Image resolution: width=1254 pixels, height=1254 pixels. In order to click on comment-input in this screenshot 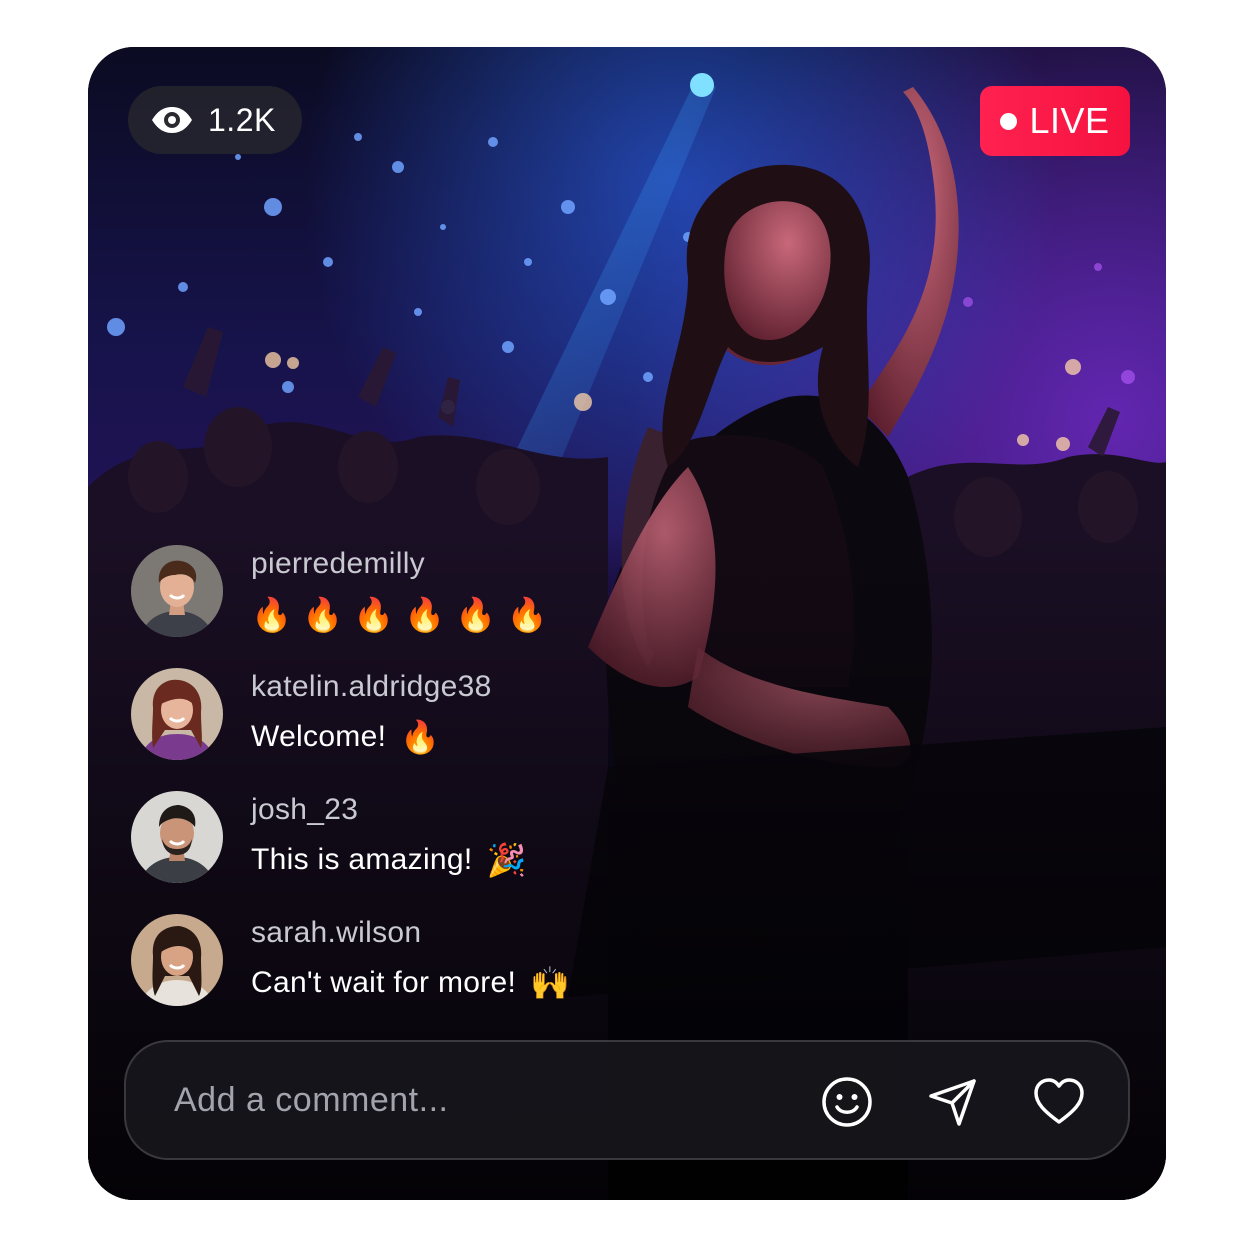, I will do `click(474, 1100)`.